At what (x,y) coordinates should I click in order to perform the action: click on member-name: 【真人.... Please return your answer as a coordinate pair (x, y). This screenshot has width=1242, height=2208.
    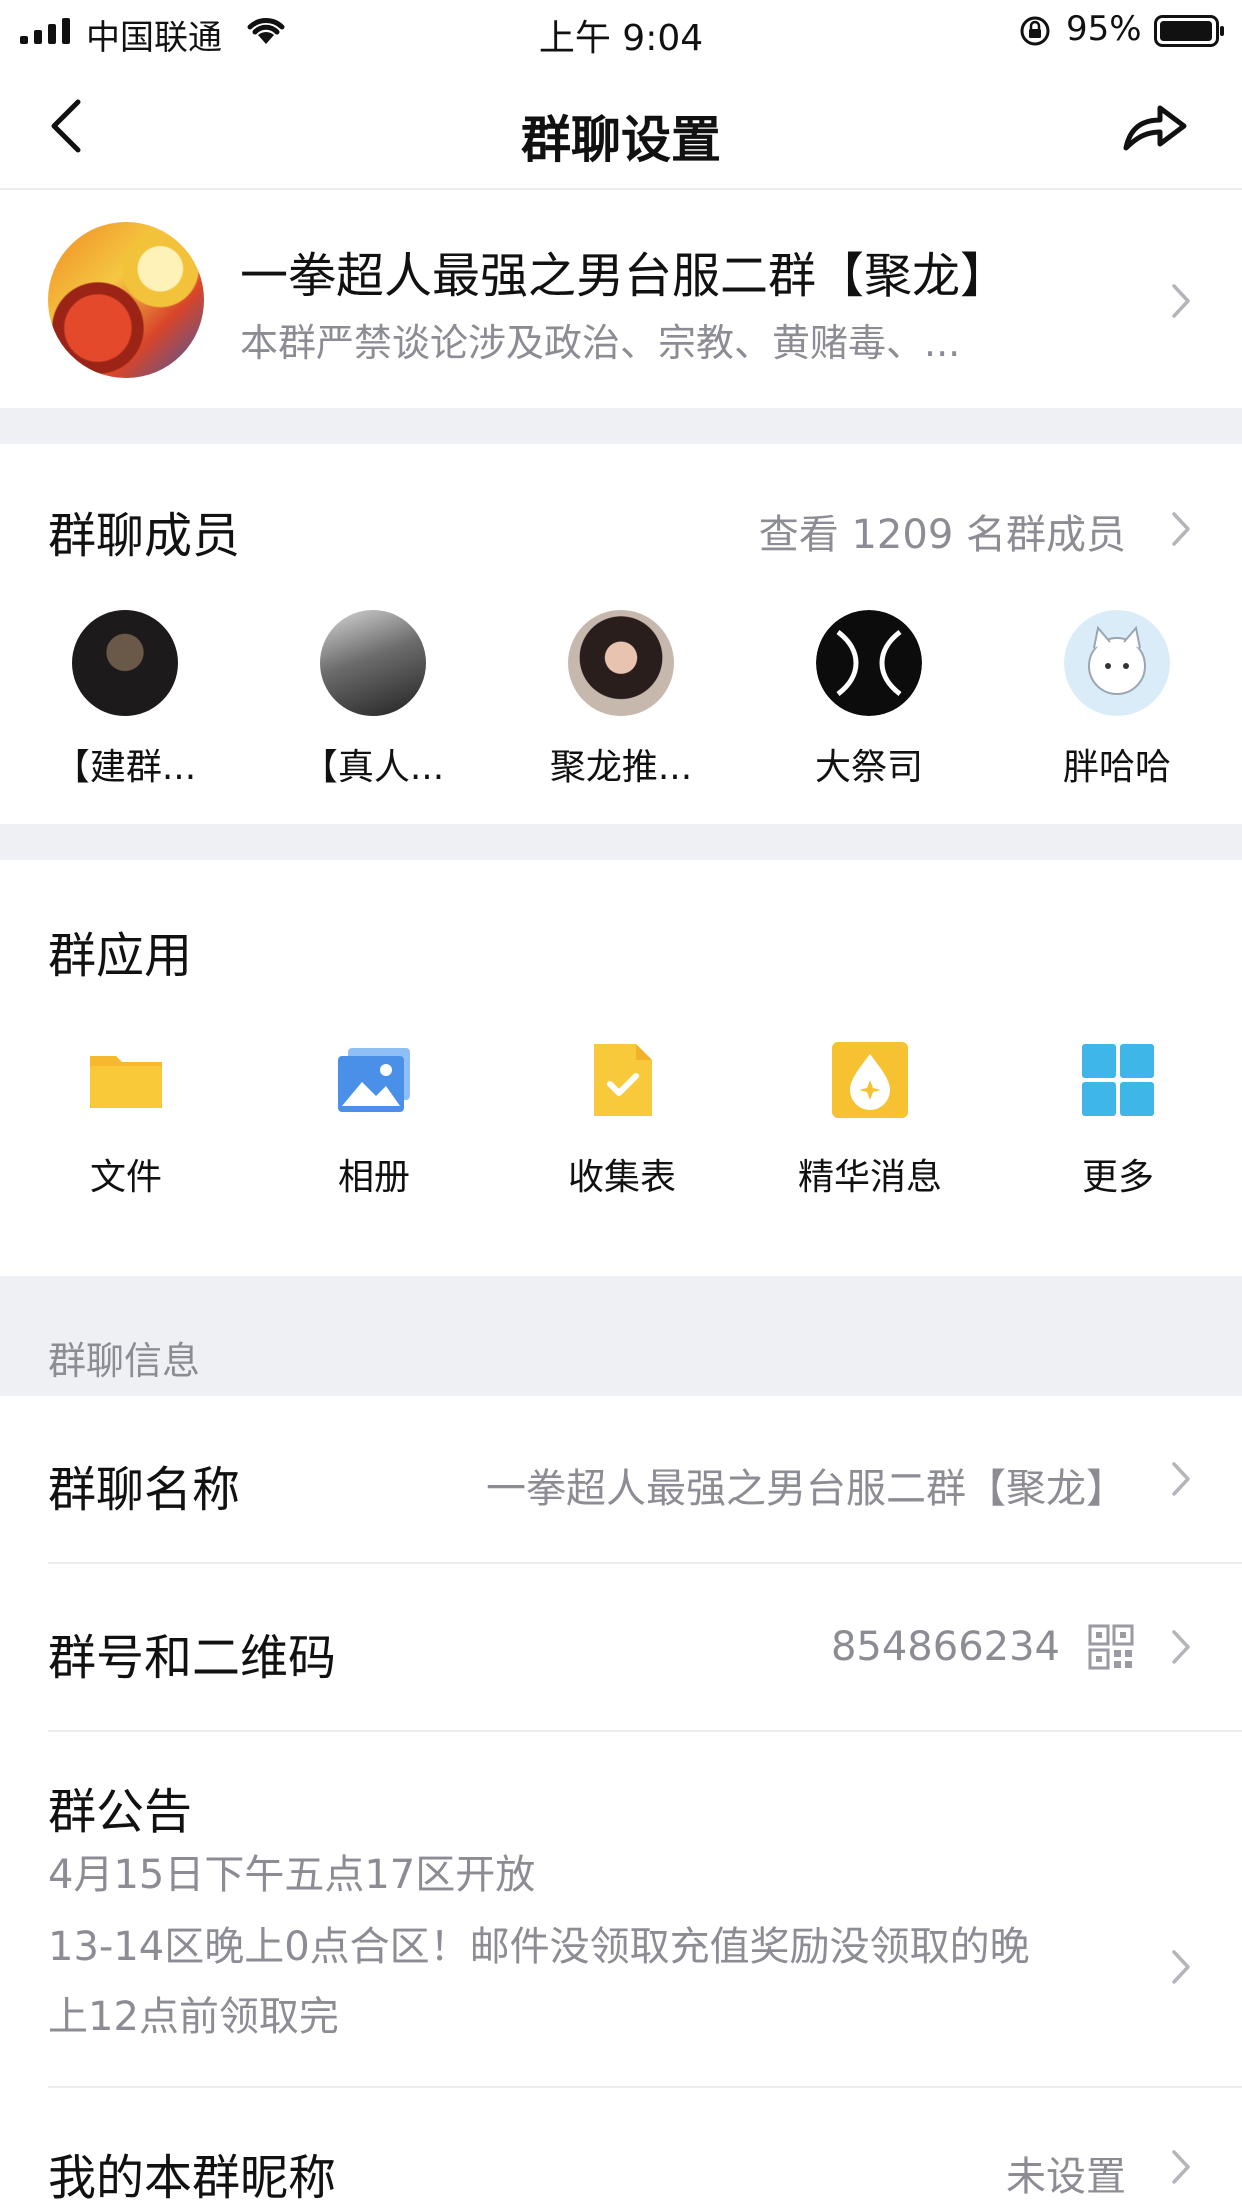
    Looking at the image, I should click on (373, 767).